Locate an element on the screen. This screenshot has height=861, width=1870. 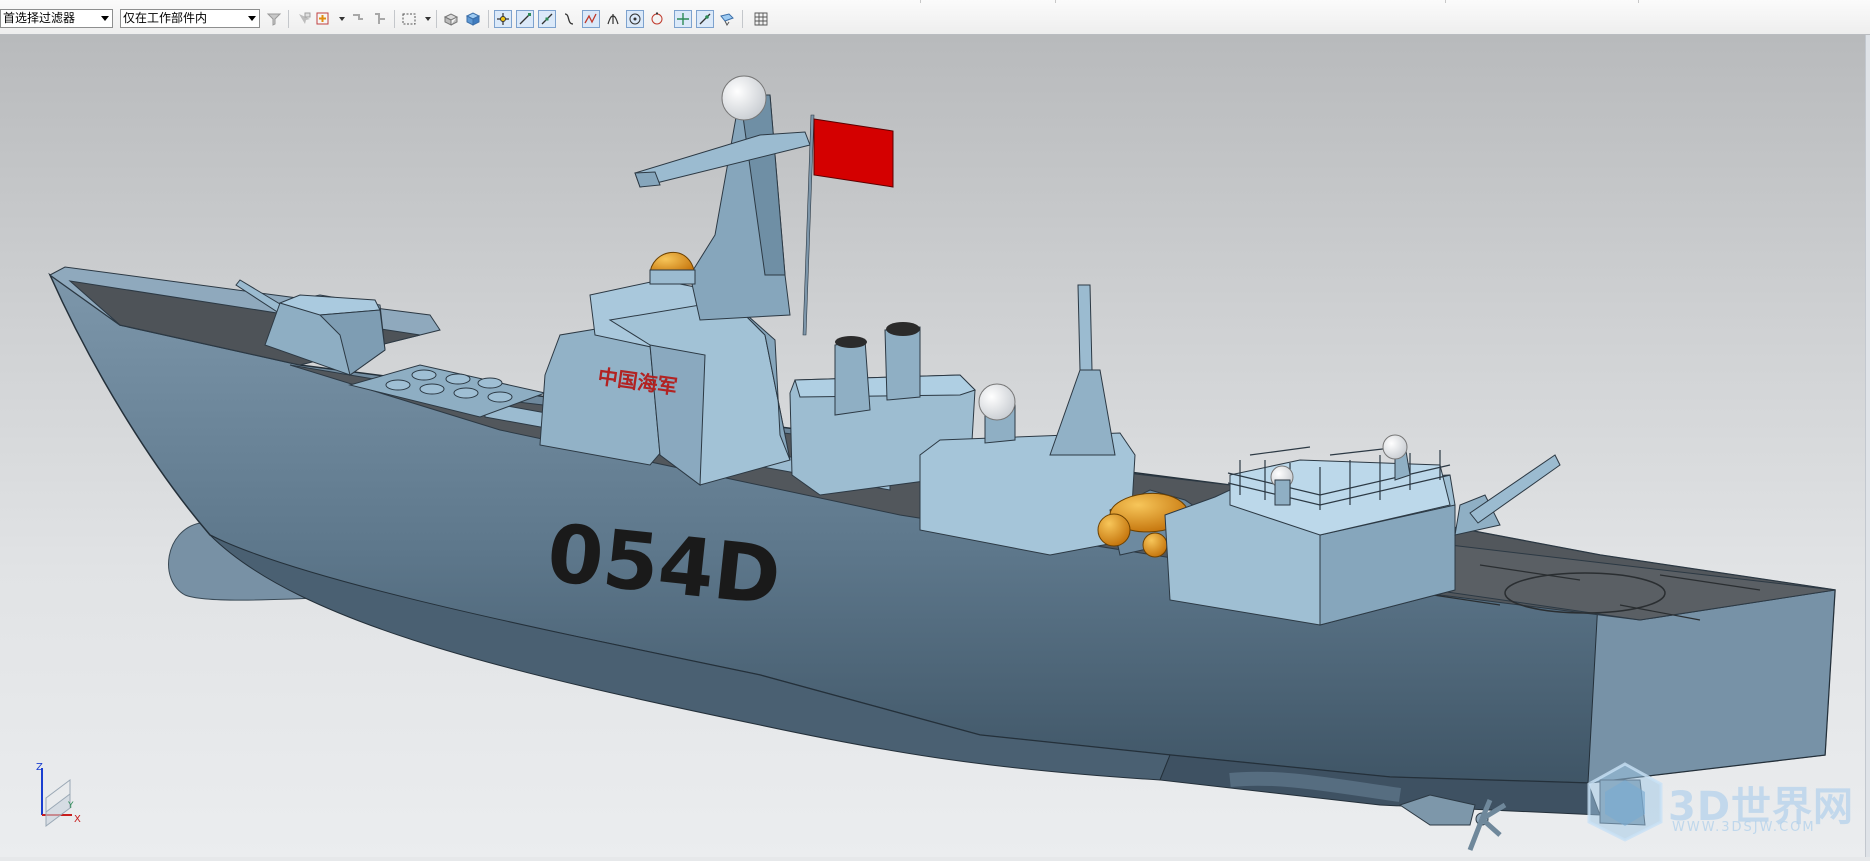
hangar is located at coordinates (1310, 530).